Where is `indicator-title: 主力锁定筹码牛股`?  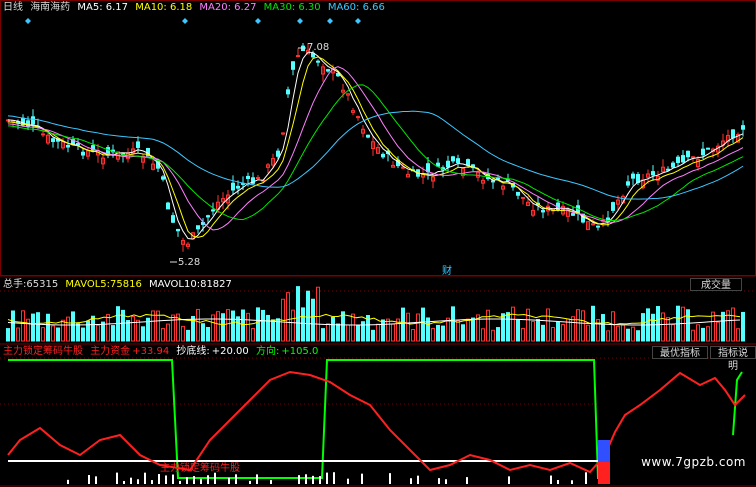 indicator-title: 主力锁定筹码牛股 is located at coordinates (43, 351).